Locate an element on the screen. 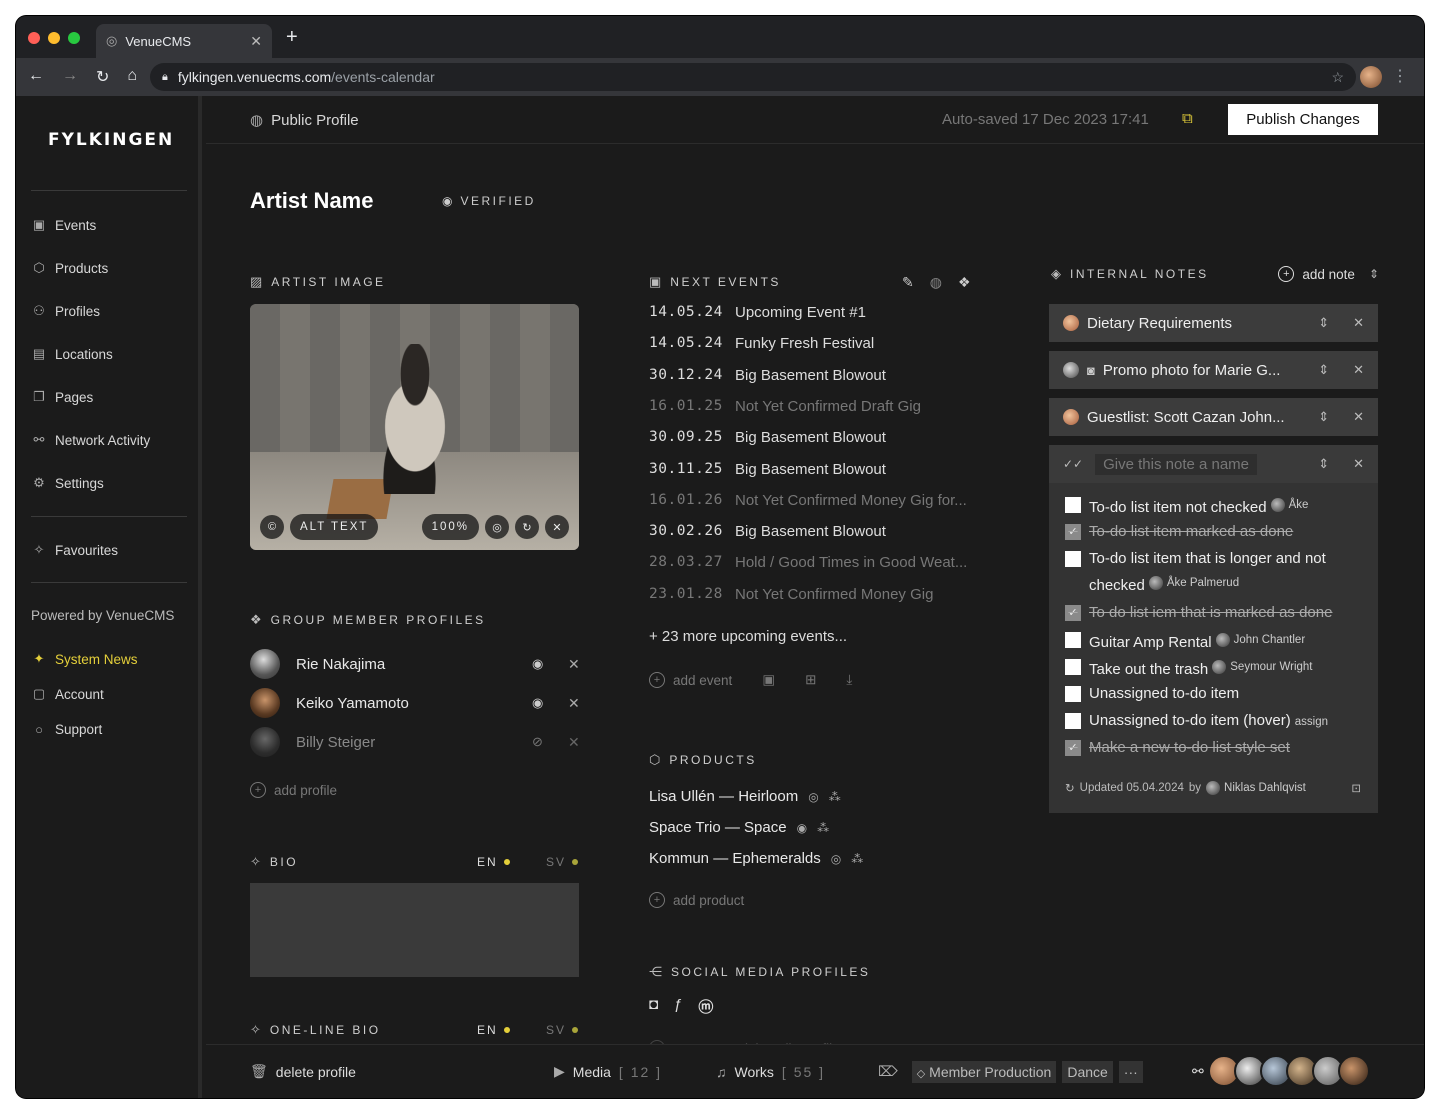  event-row: 30.02.26 Big Basement Blowout is located at coordinates (767, 531).